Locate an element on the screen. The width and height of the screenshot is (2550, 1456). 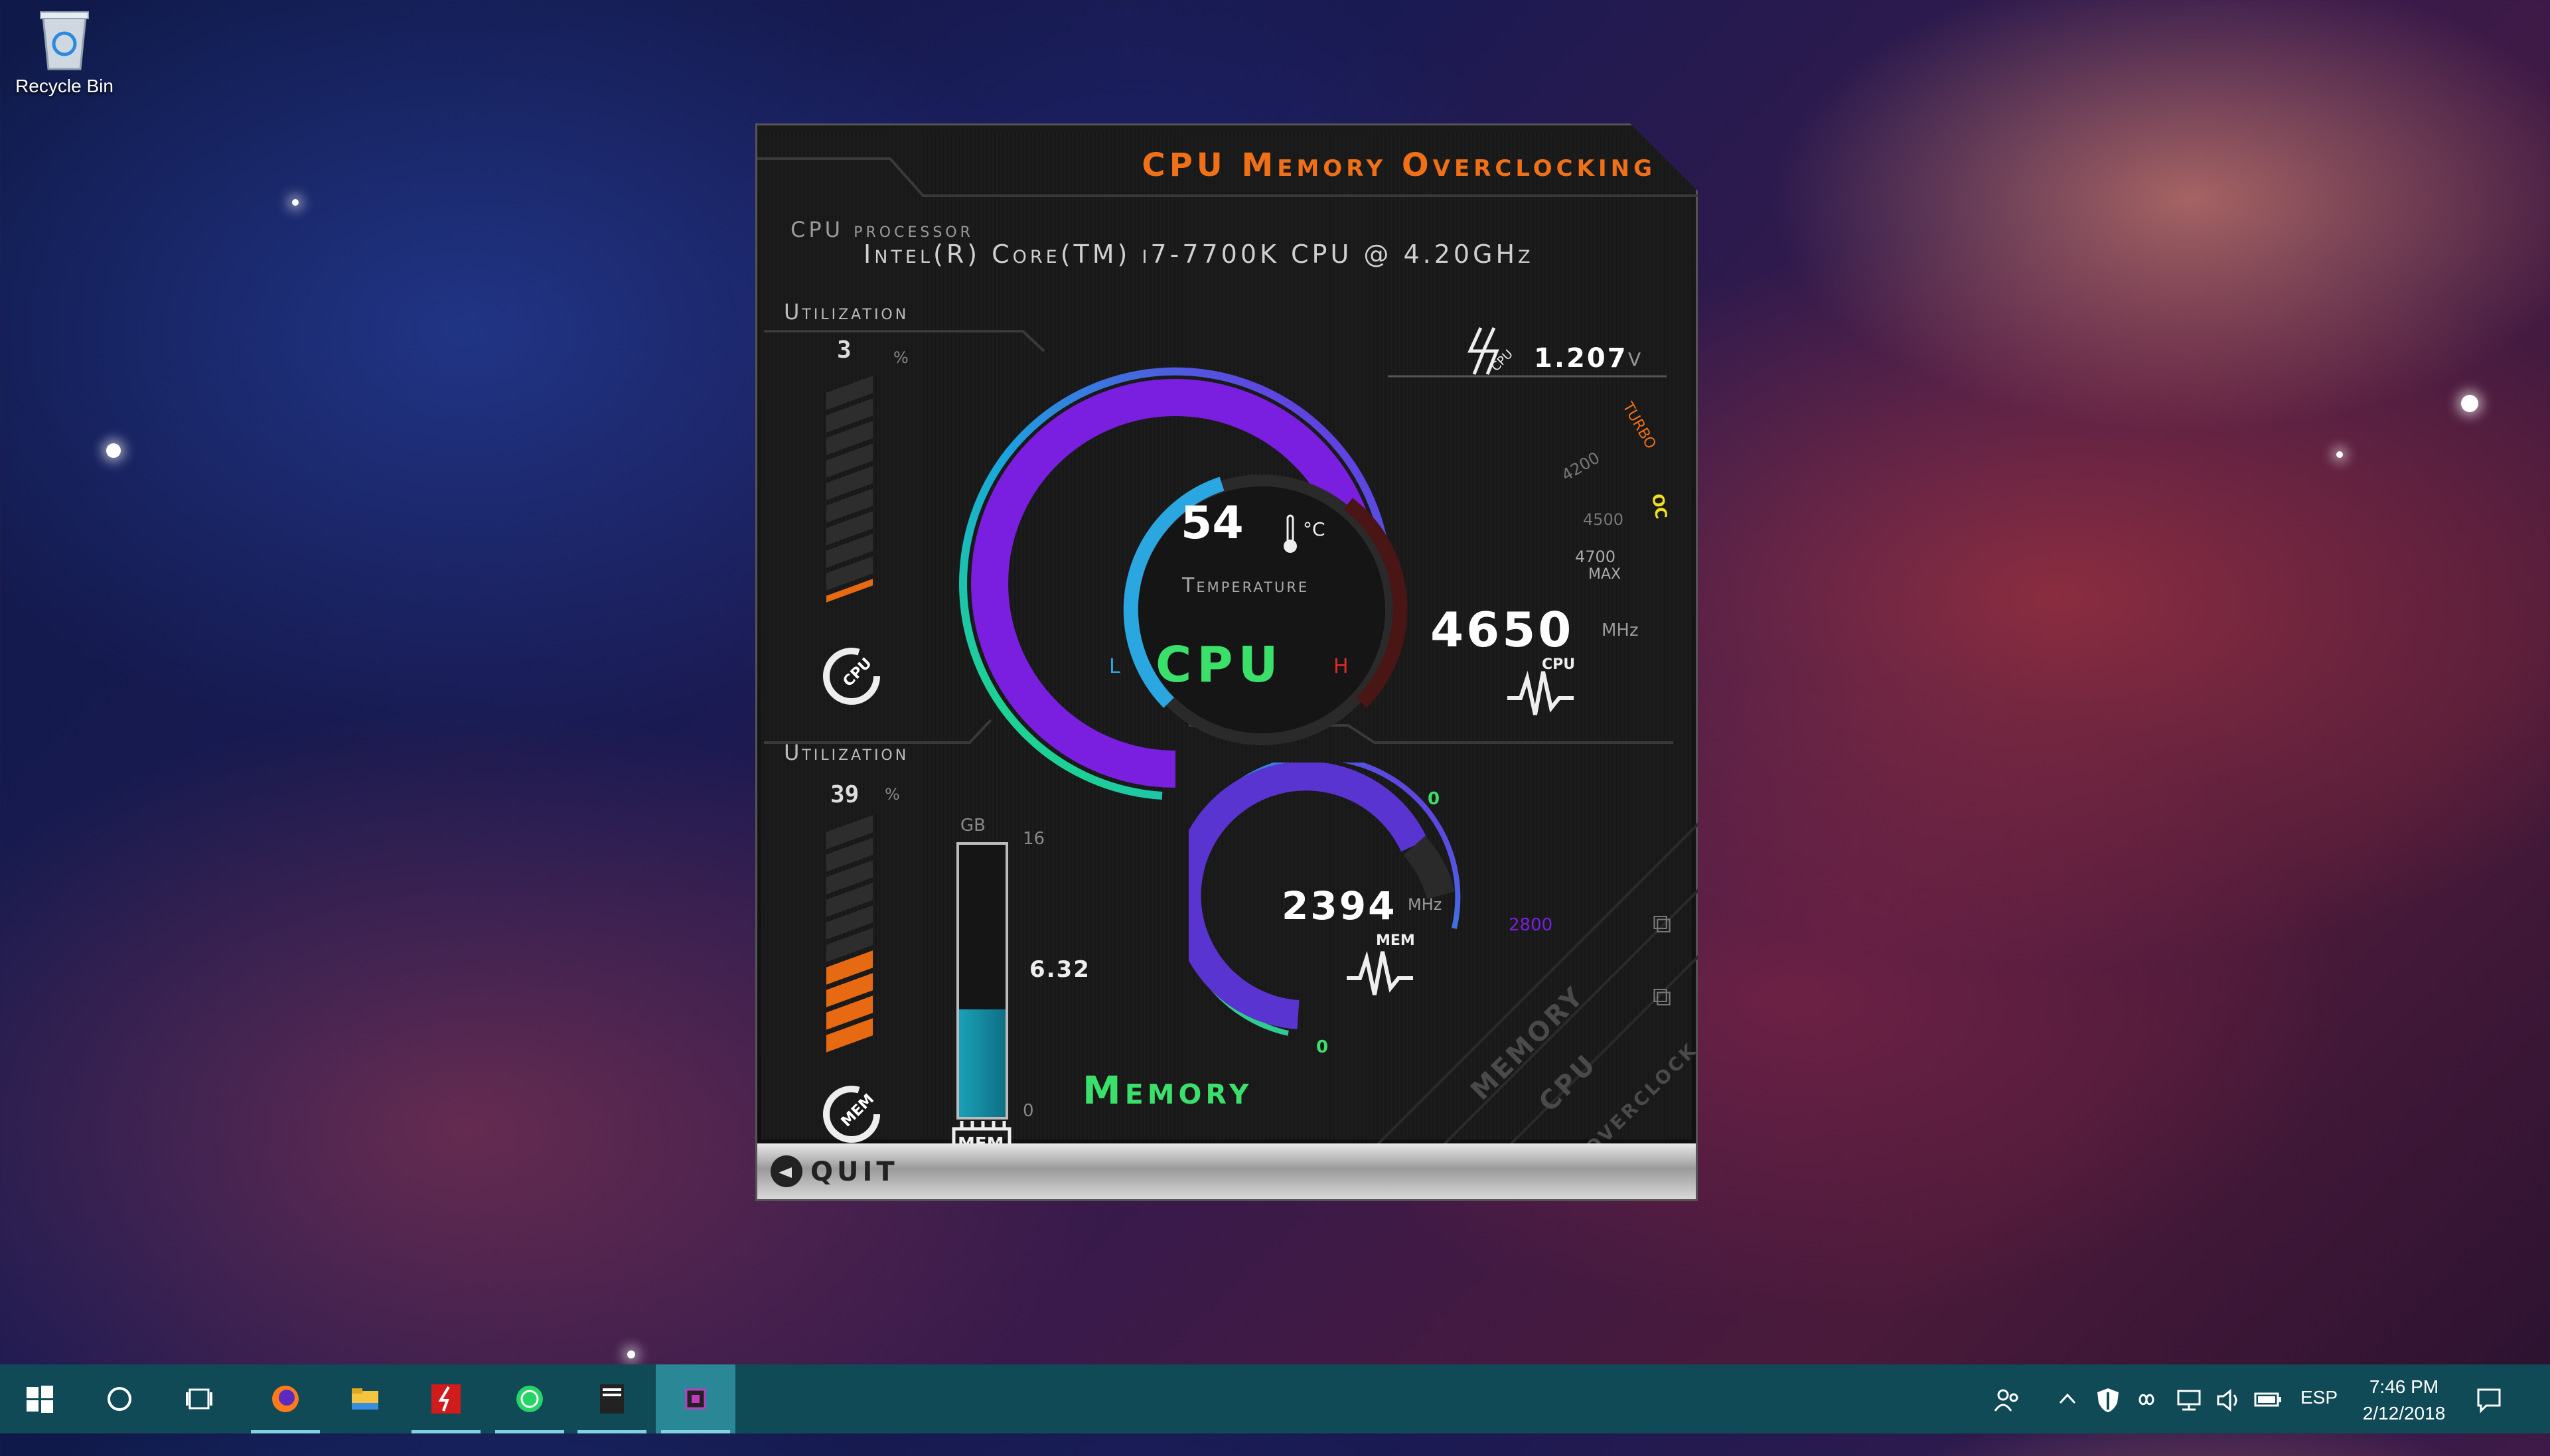
whatsapp-icon is located at coordinates (529, 1399).